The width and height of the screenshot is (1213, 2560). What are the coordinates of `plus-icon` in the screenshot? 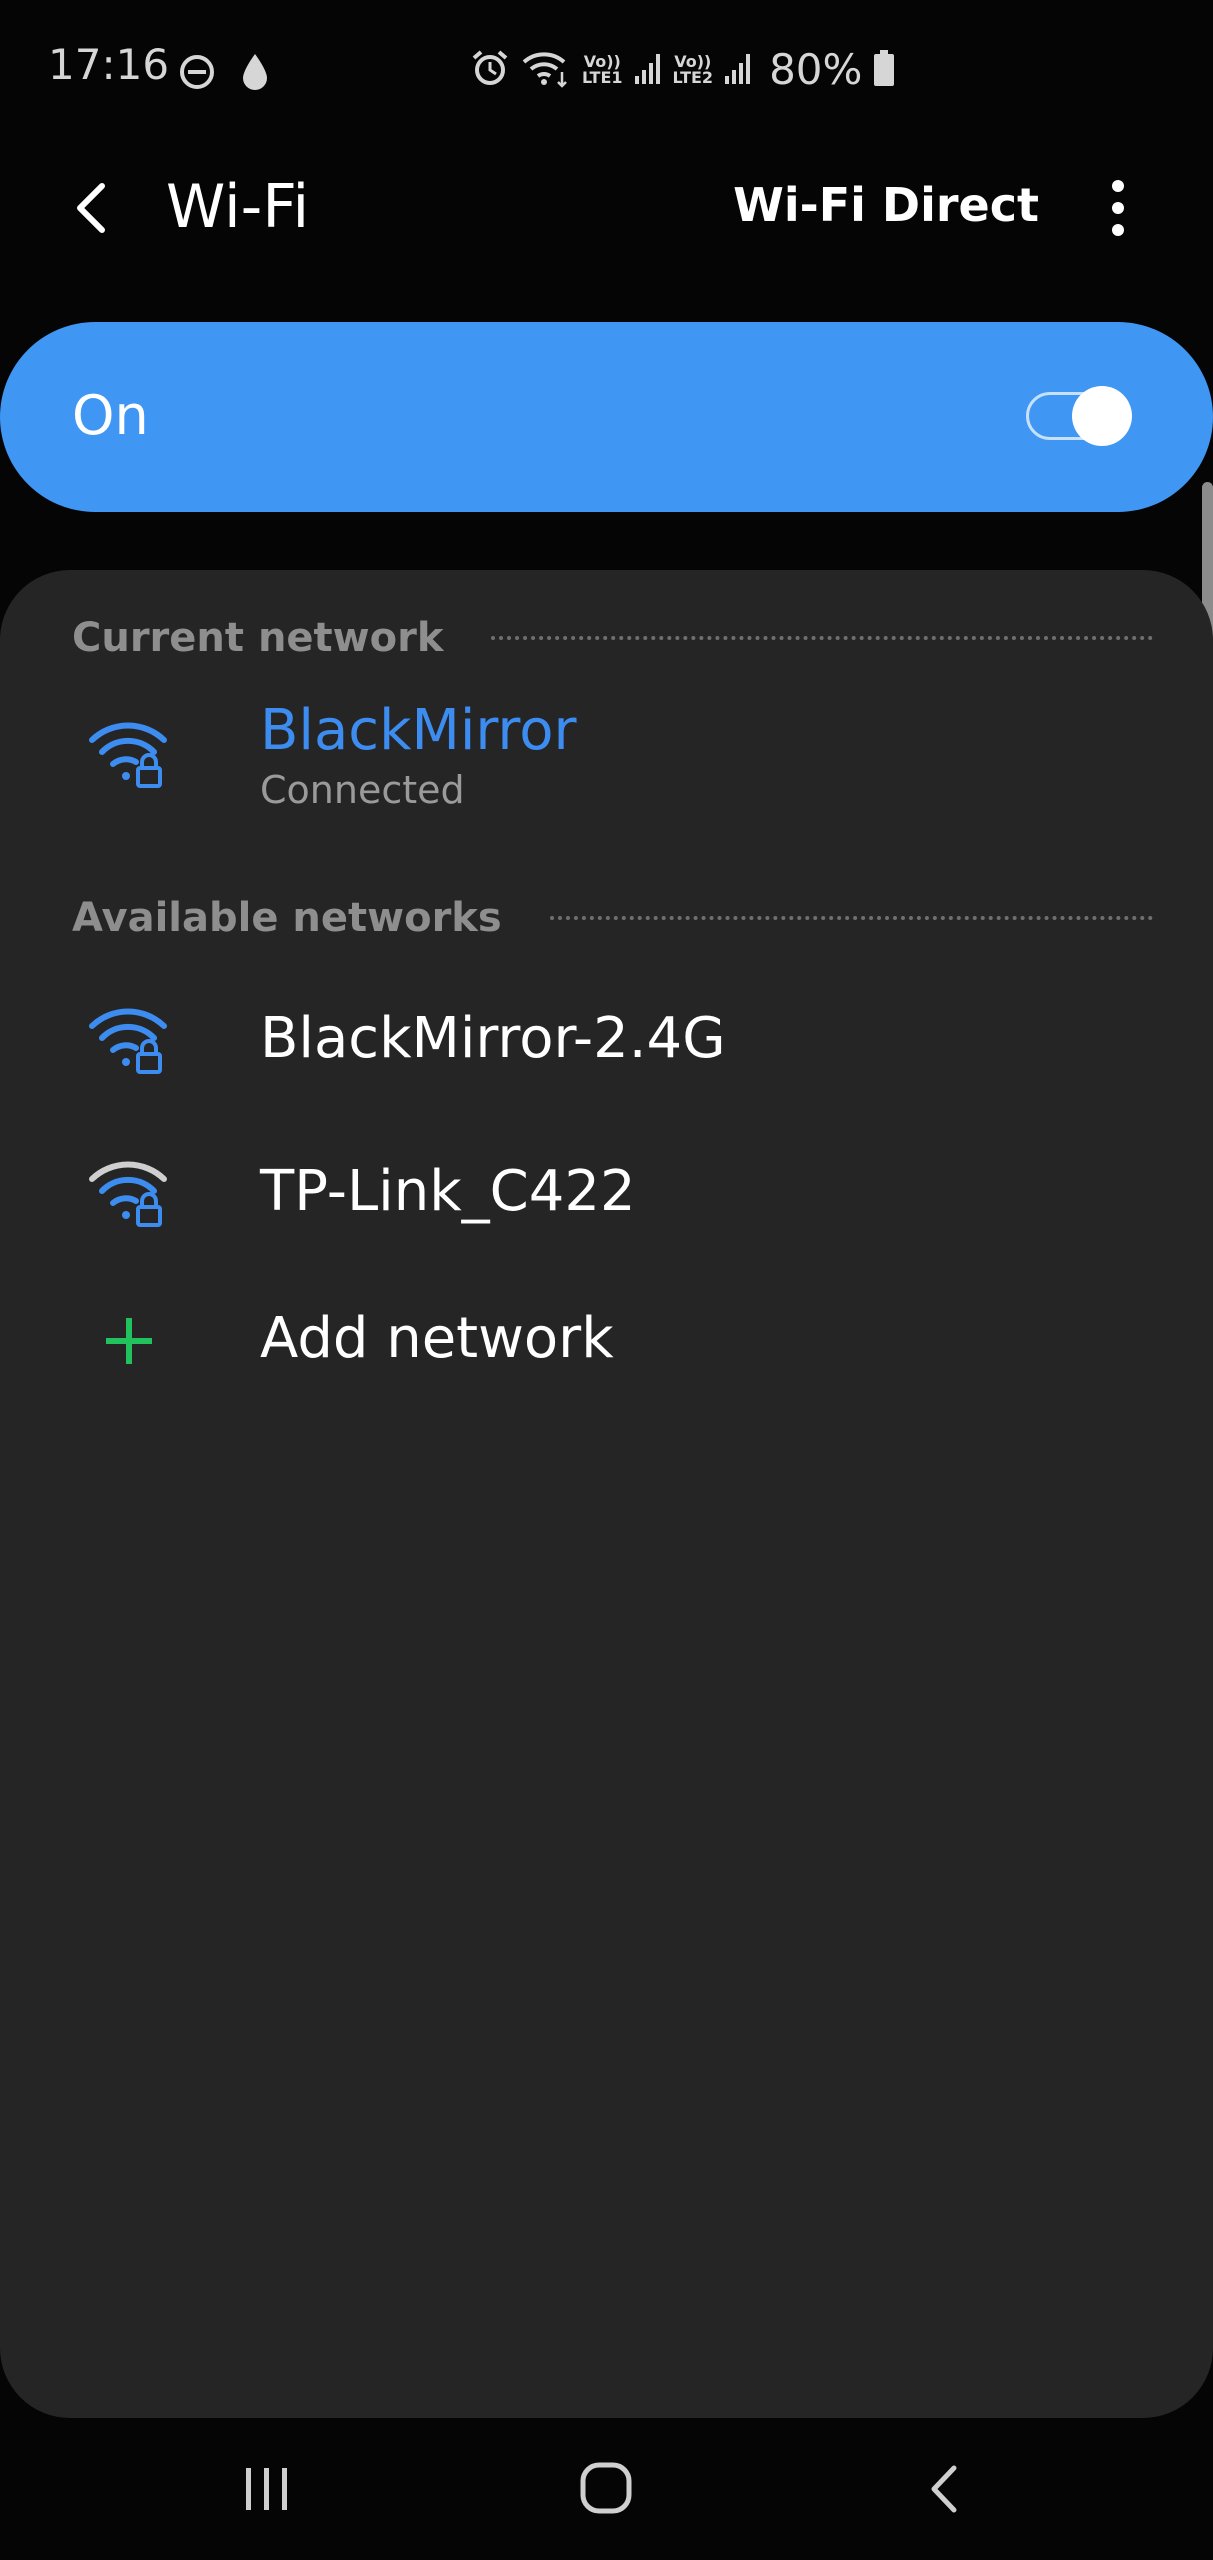 It's located at (129, 1341).